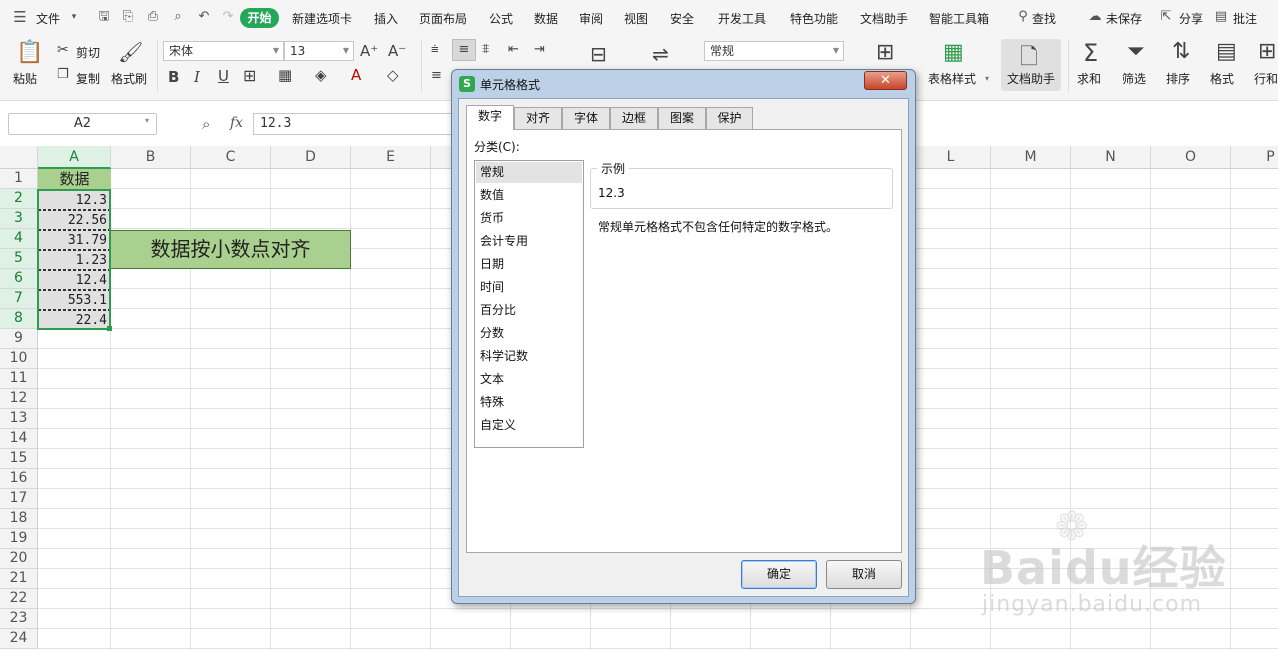 Image resolution: width=1278 pixels, height=650 pixels. I want to click on rowcol-button: 行和, so click(1266, 78).